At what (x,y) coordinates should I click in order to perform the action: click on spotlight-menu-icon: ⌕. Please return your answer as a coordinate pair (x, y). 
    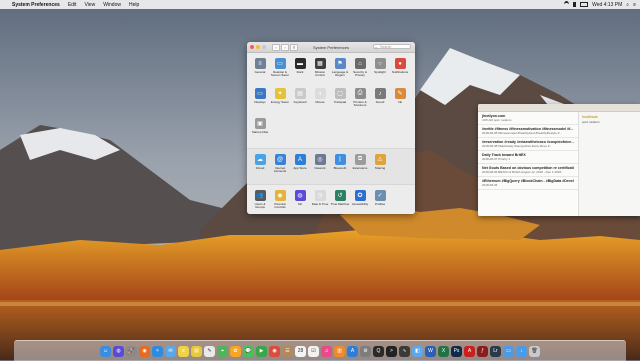
    Looking at the image, I should click on (627, 5).